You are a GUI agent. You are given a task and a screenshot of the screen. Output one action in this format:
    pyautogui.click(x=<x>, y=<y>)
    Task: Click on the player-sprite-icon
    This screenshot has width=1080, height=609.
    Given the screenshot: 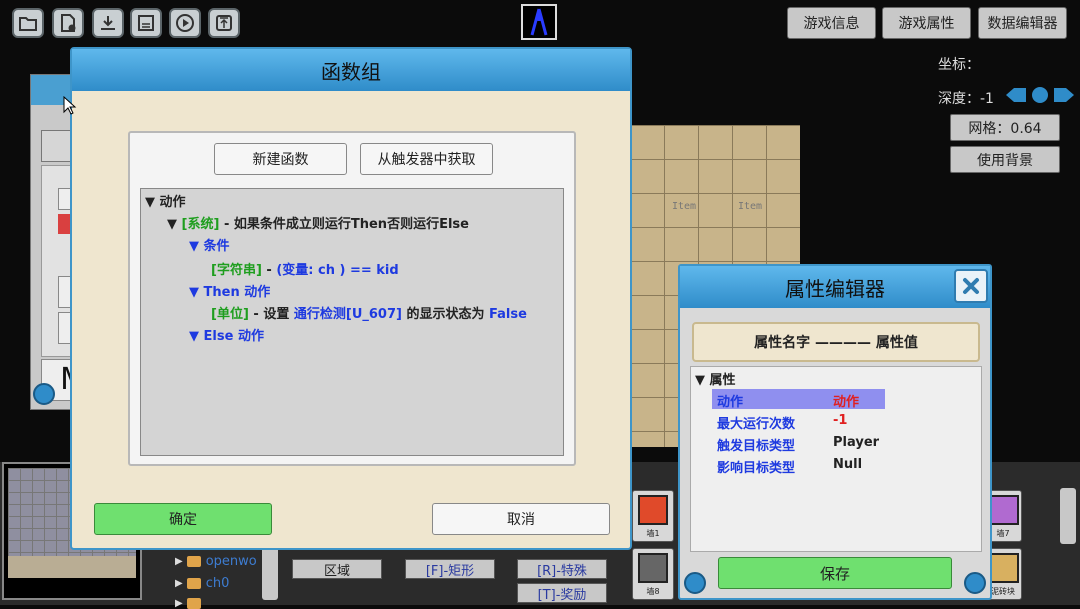 What is the action you would take?
    pyautogui.click(x=539, y=22)
    